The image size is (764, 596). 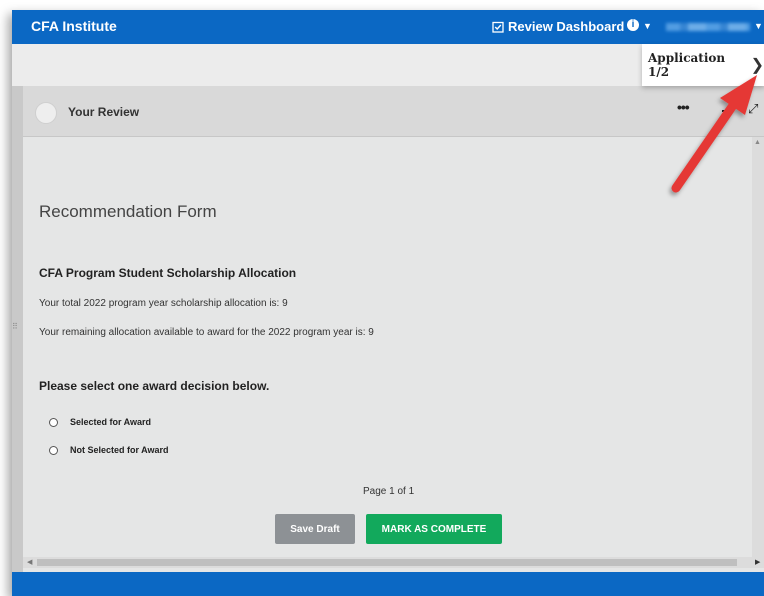 I want to click on application-navigator: Application 1/2 ❯, so click(x=703, y=65).